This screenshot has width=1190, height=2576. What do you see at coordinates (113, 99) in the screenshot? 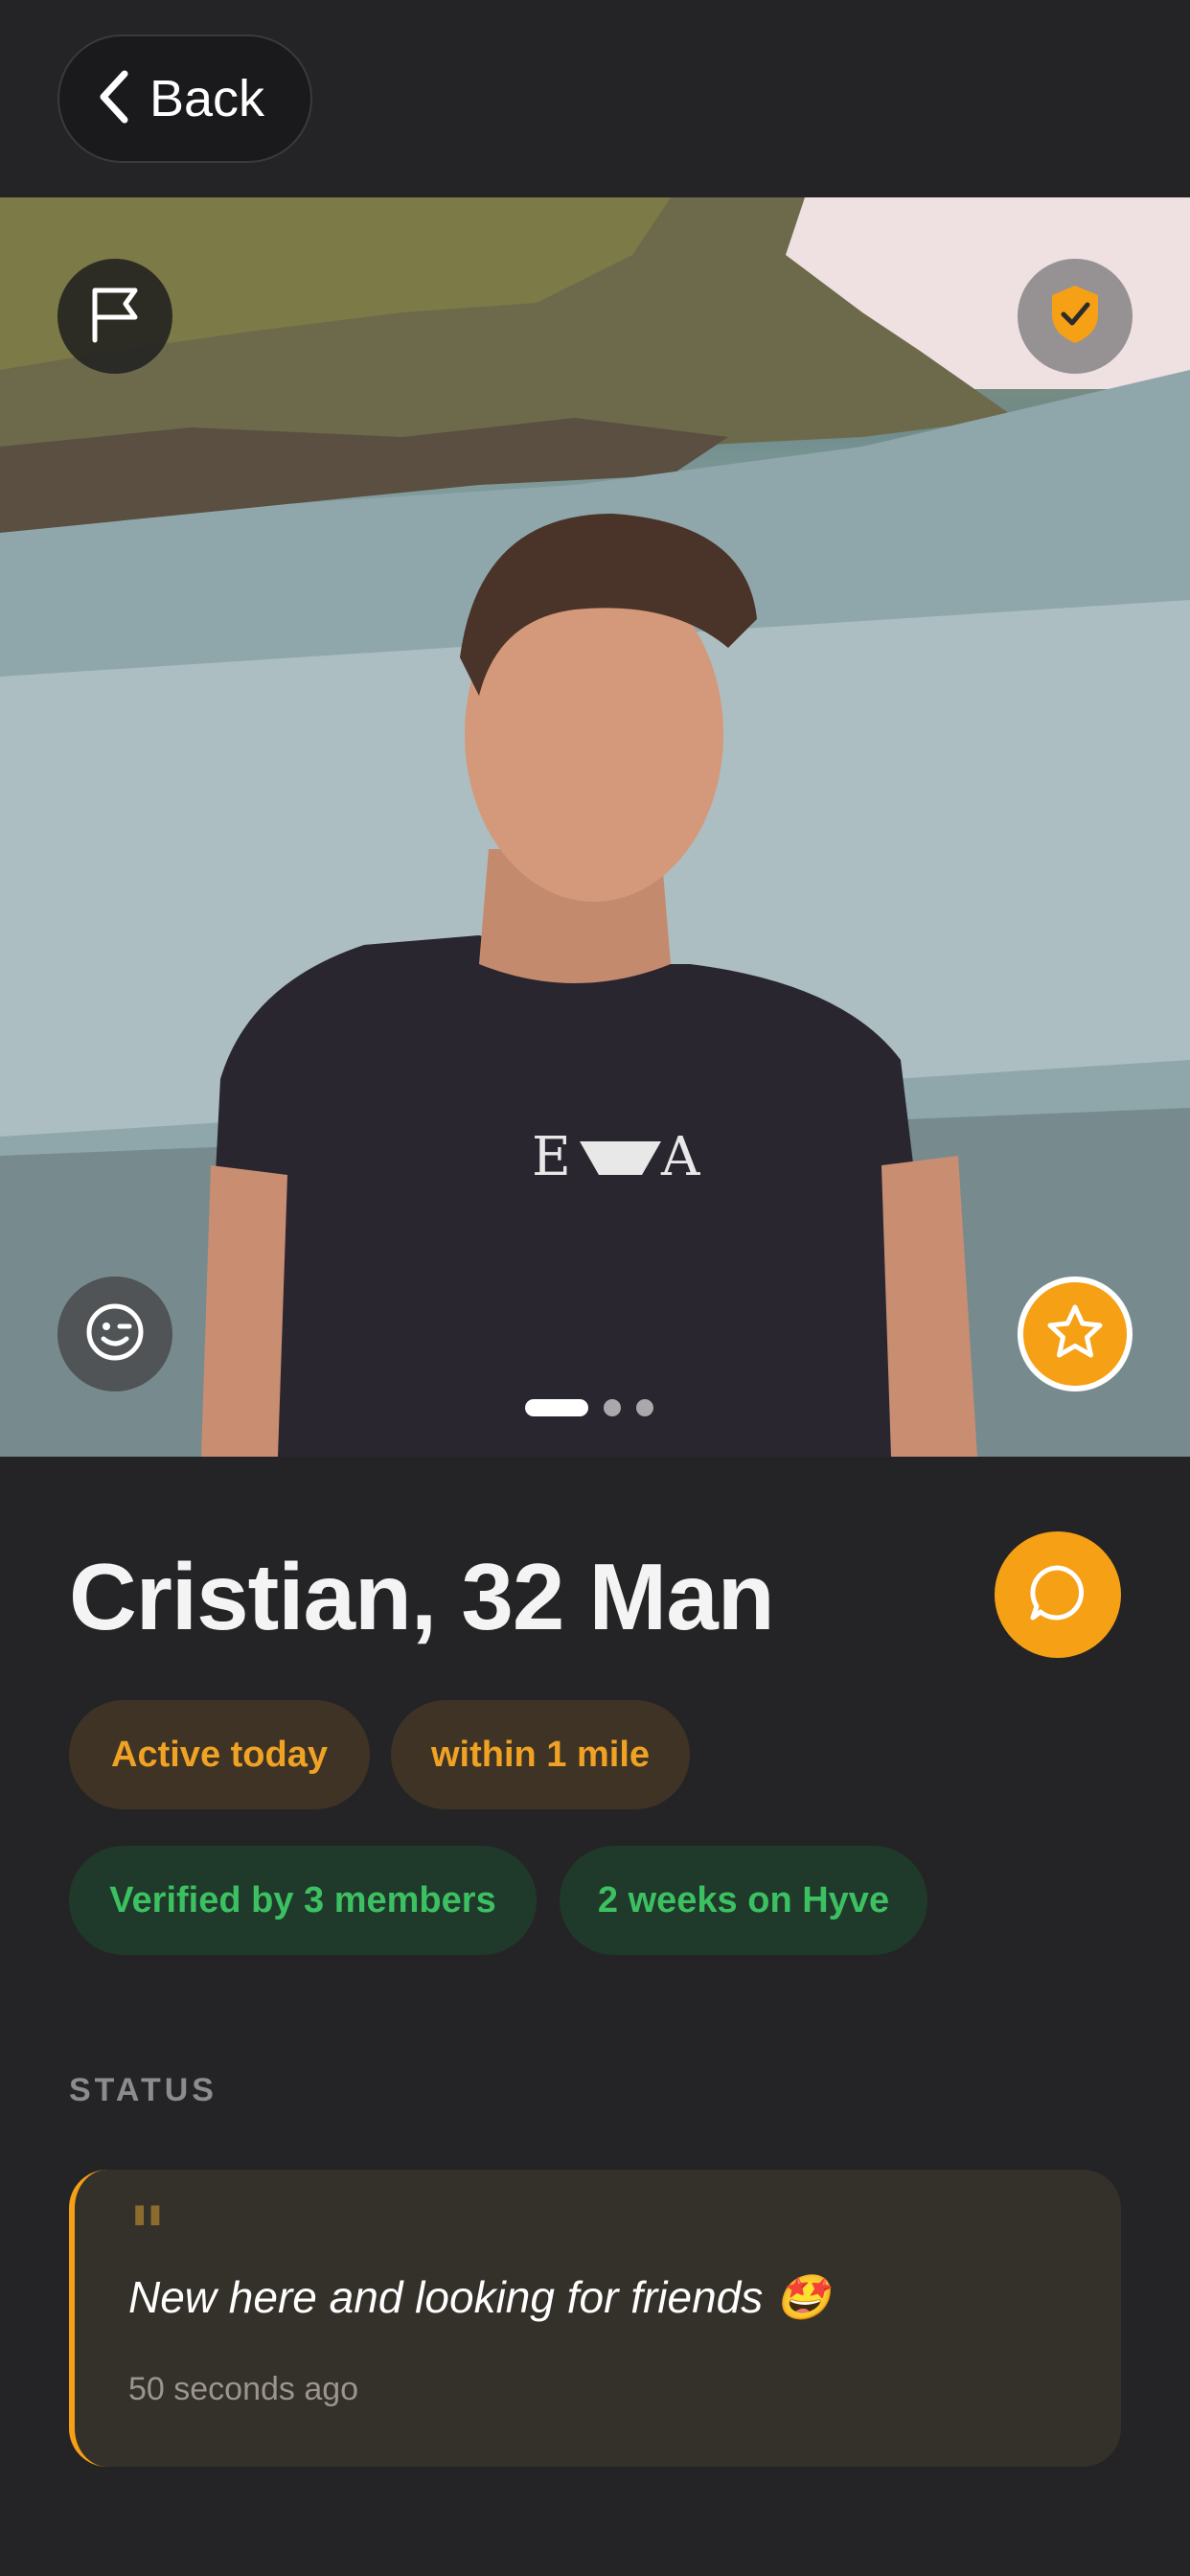
I see `chevron-left-icon` at bounding box center [113, 99].